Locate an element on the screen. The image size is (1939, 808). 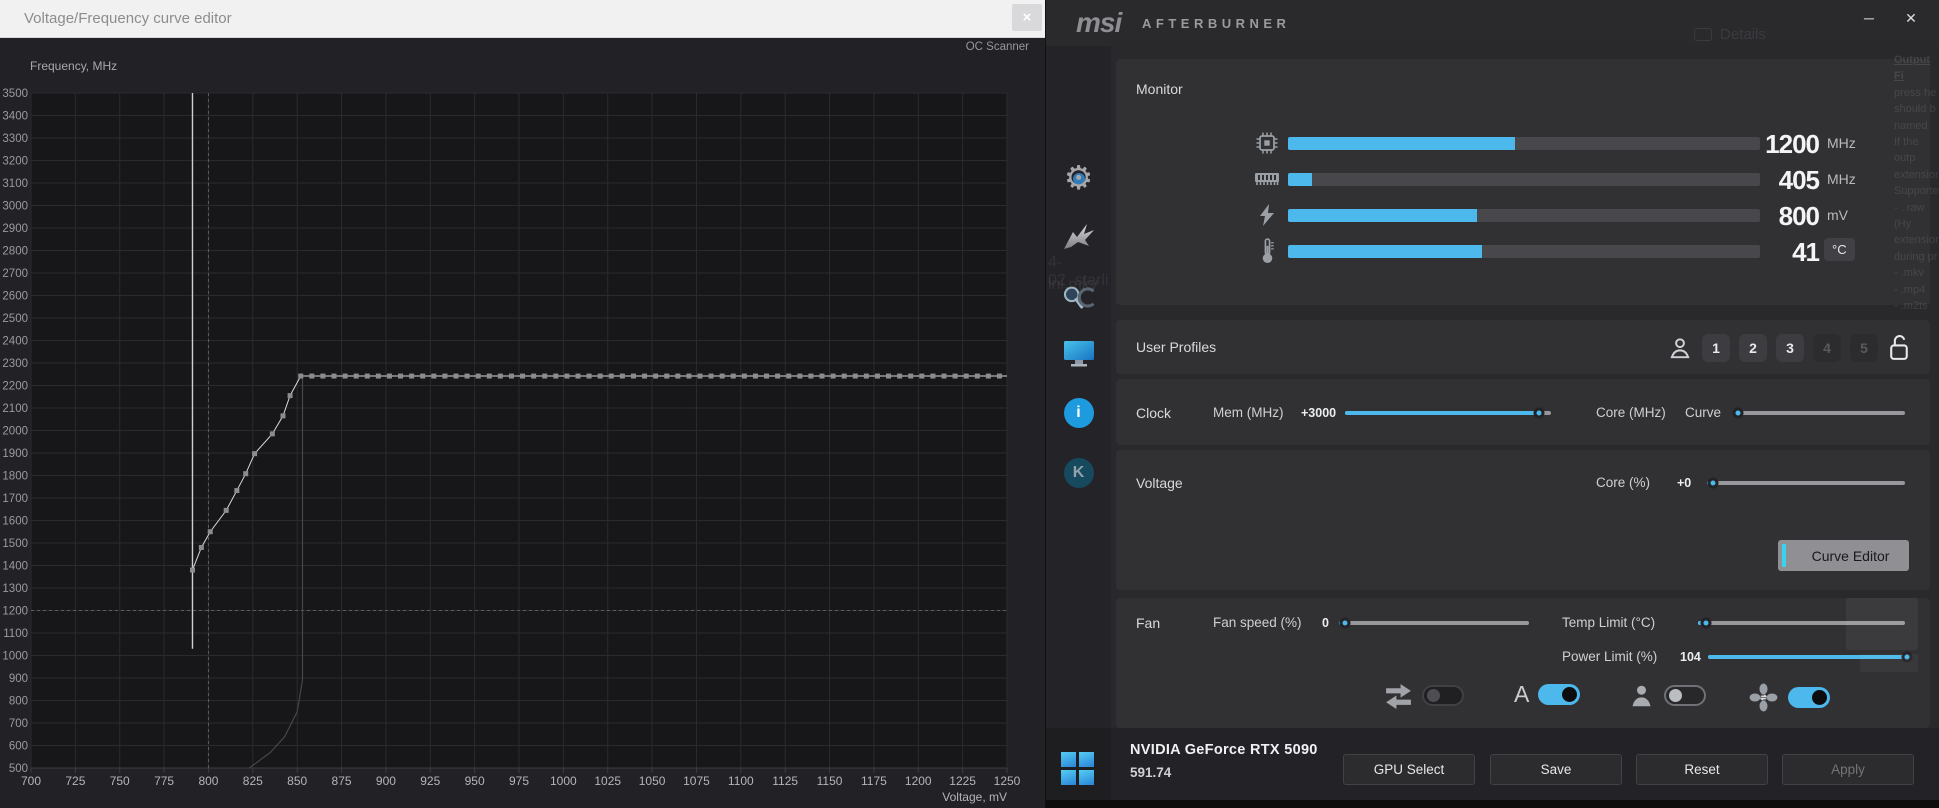
profile-user-button is located at coordinates (1680, 348).